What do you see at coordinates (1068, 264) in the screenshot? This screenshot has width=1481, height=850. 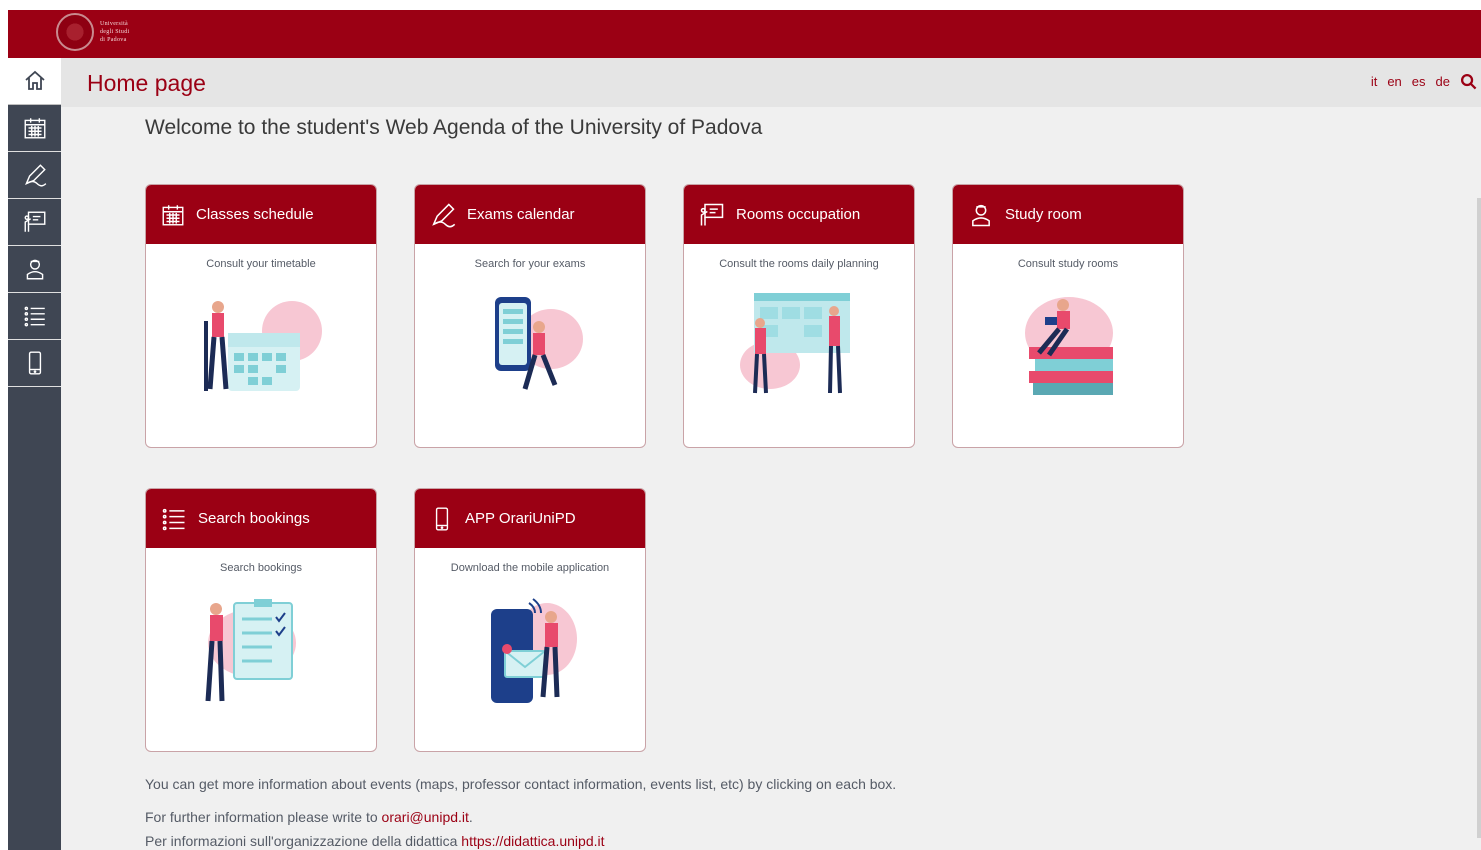 I see `card-subtitle: Consult study rooms` at bounding box center [1068, 264].